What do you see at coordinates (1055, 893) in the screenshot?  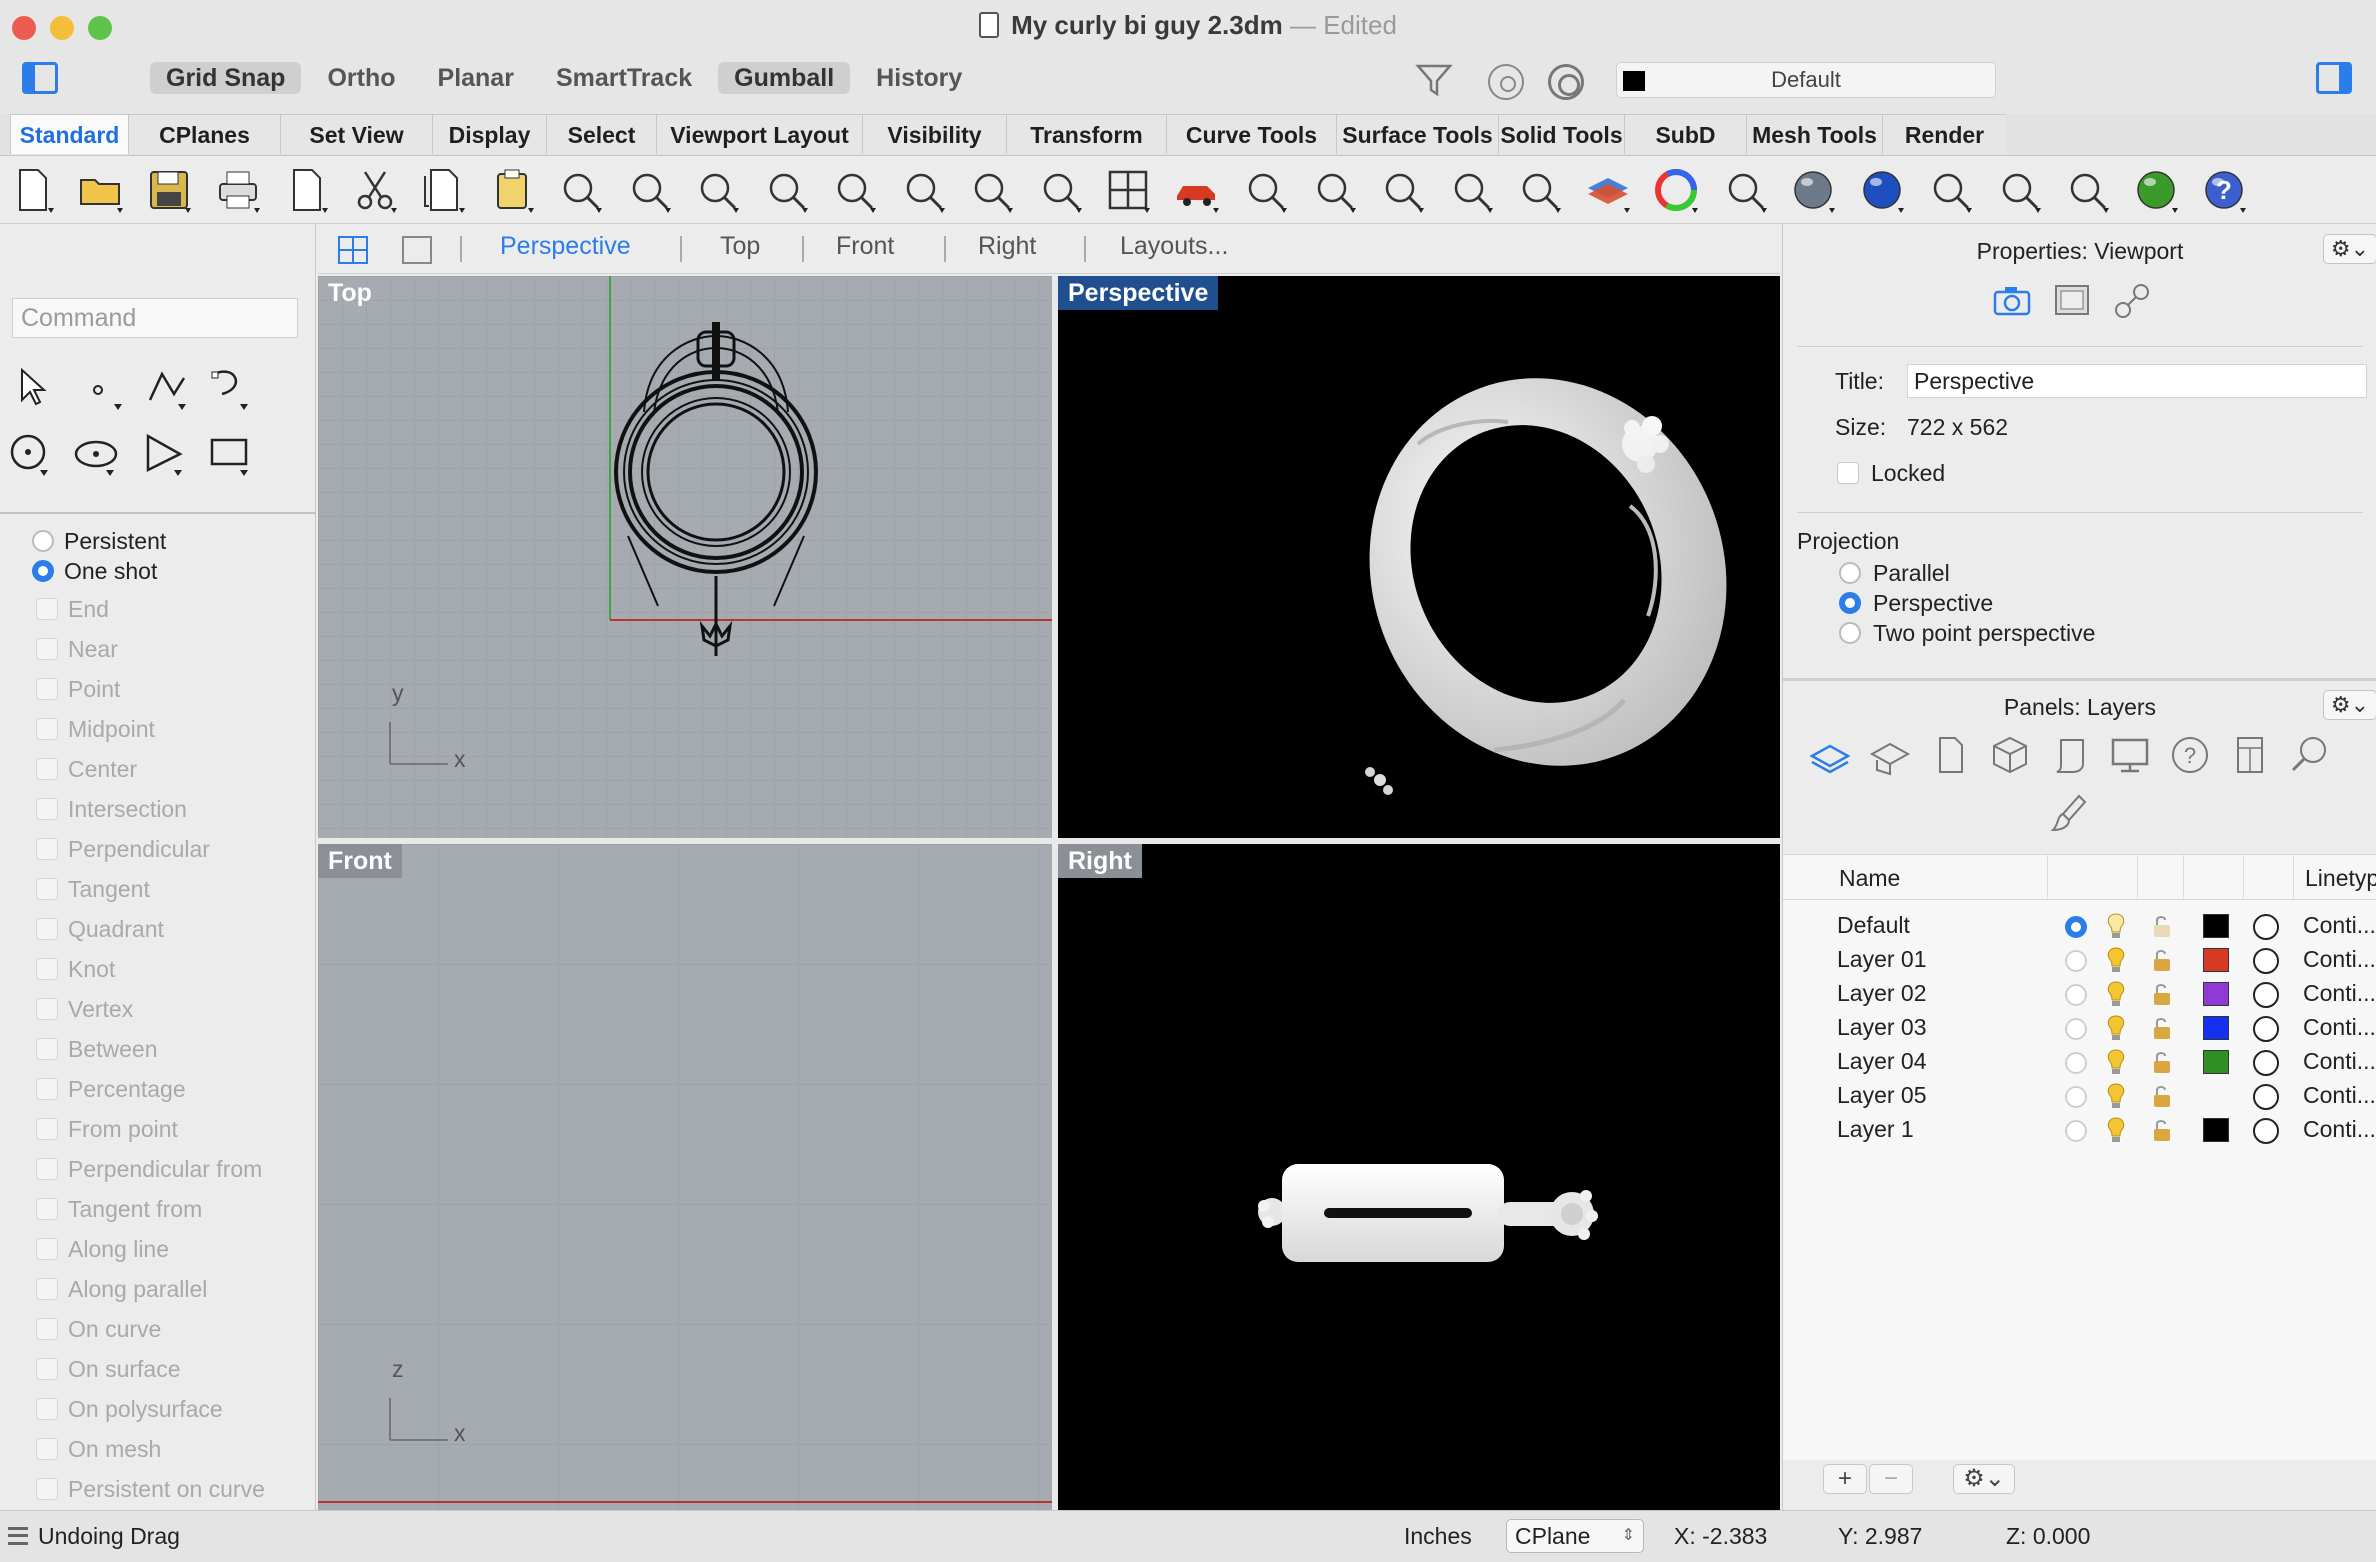 I see `viewport-splitter-vertical` at bounding box center [1055, 893].